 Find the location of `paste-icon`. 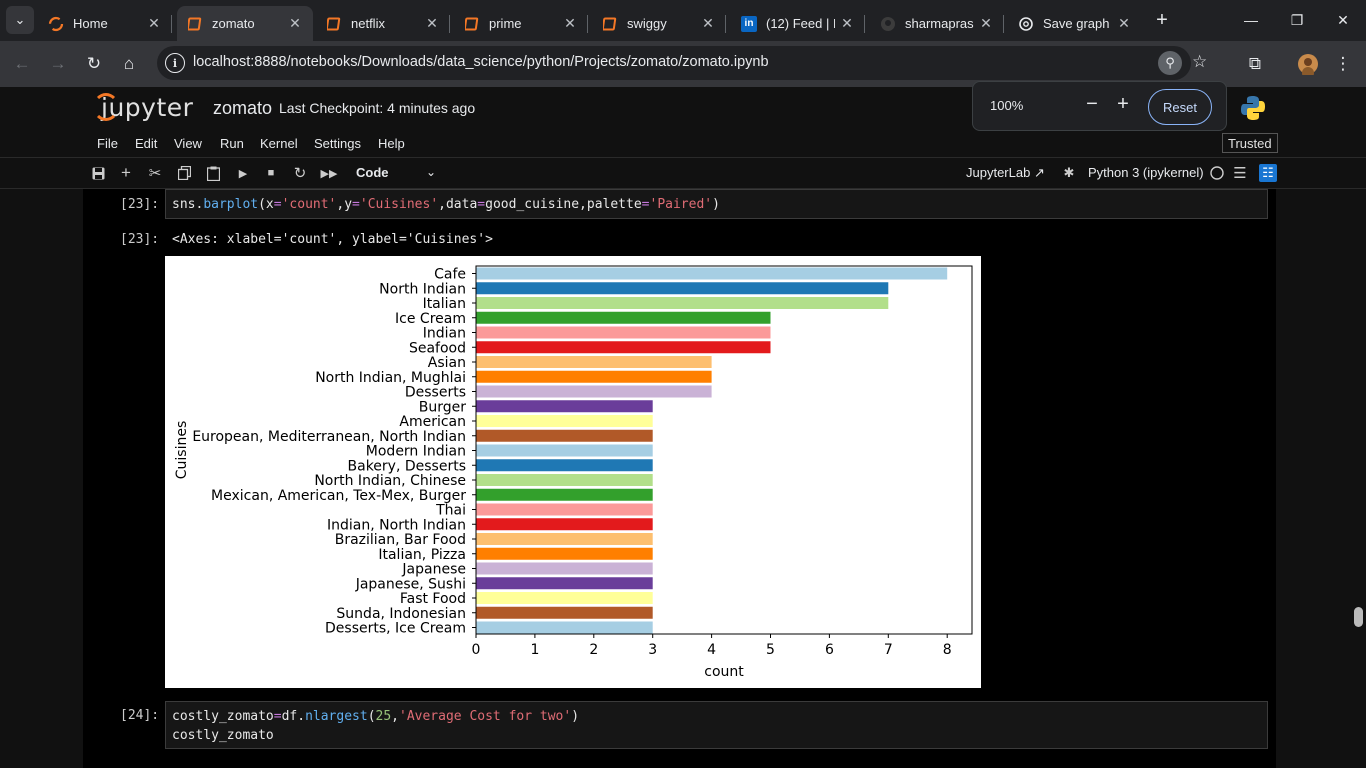

paste-icon is located at coordinates (213, 173).